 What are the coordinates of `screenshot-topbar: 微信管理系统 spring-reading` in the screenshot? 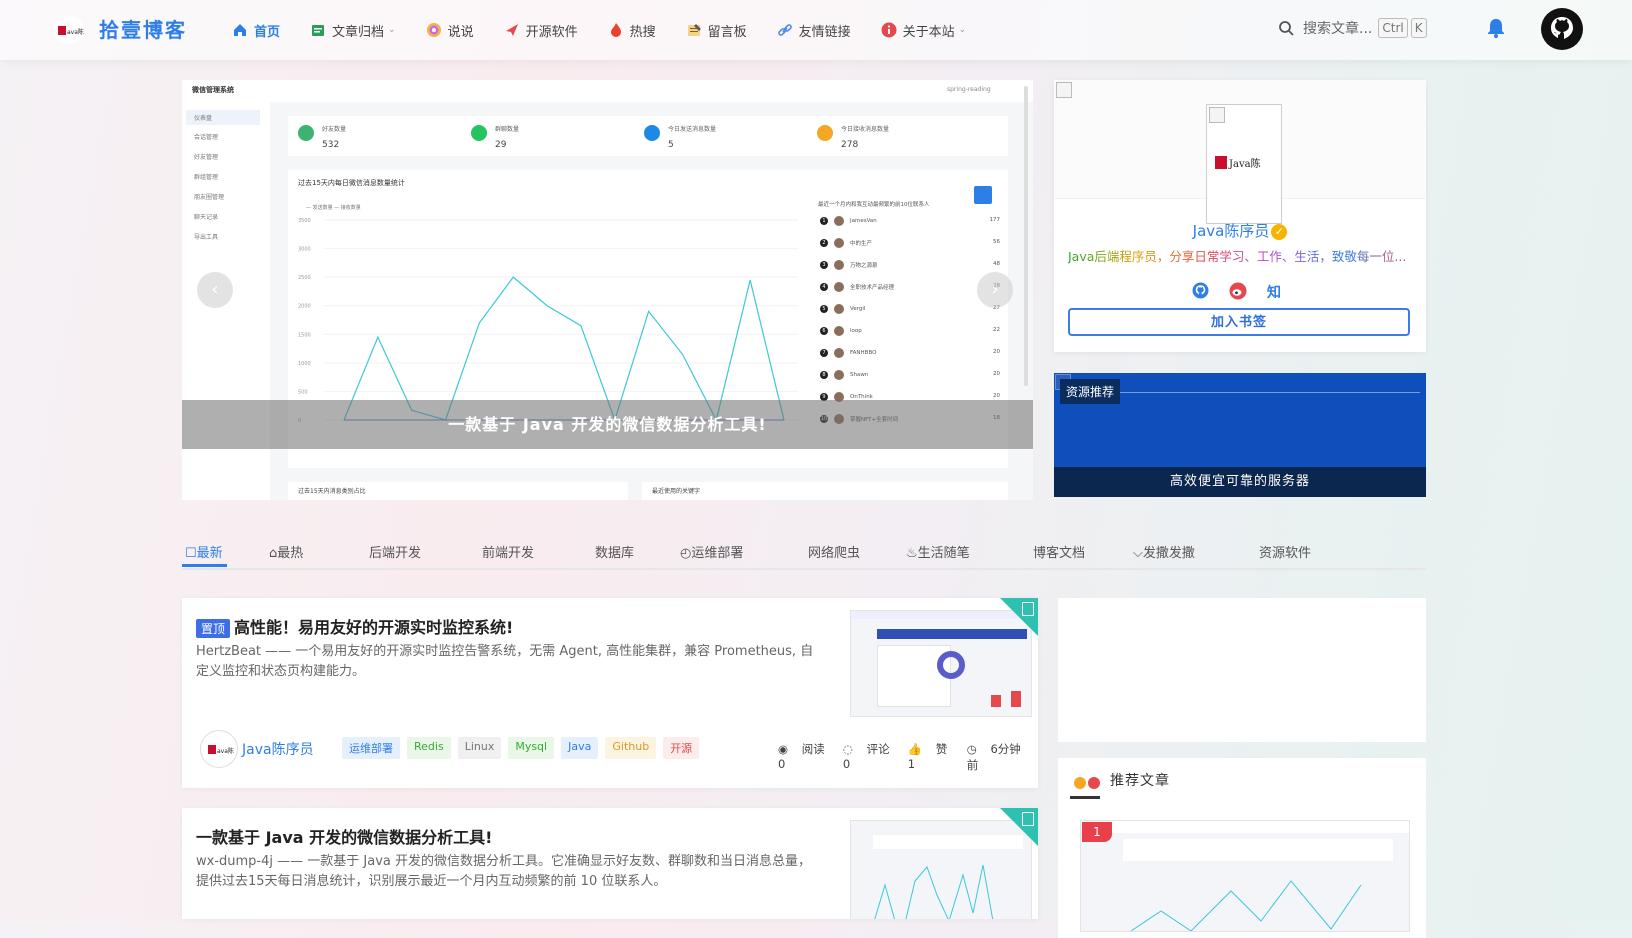 It's located at (607, 91).